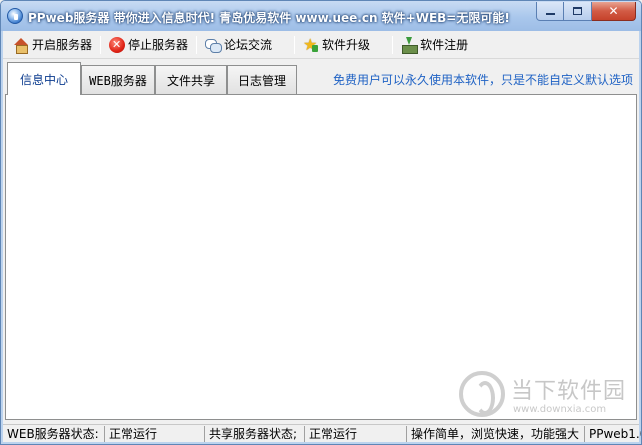 This screenshot has width=642, height=445. What do you see at coordinates (482, 80) in the screenshot?
I see `free-user-notice: 免费用户可以永久使用本软件，只是不能自定义默认选项` at bounding box center [482, 80].